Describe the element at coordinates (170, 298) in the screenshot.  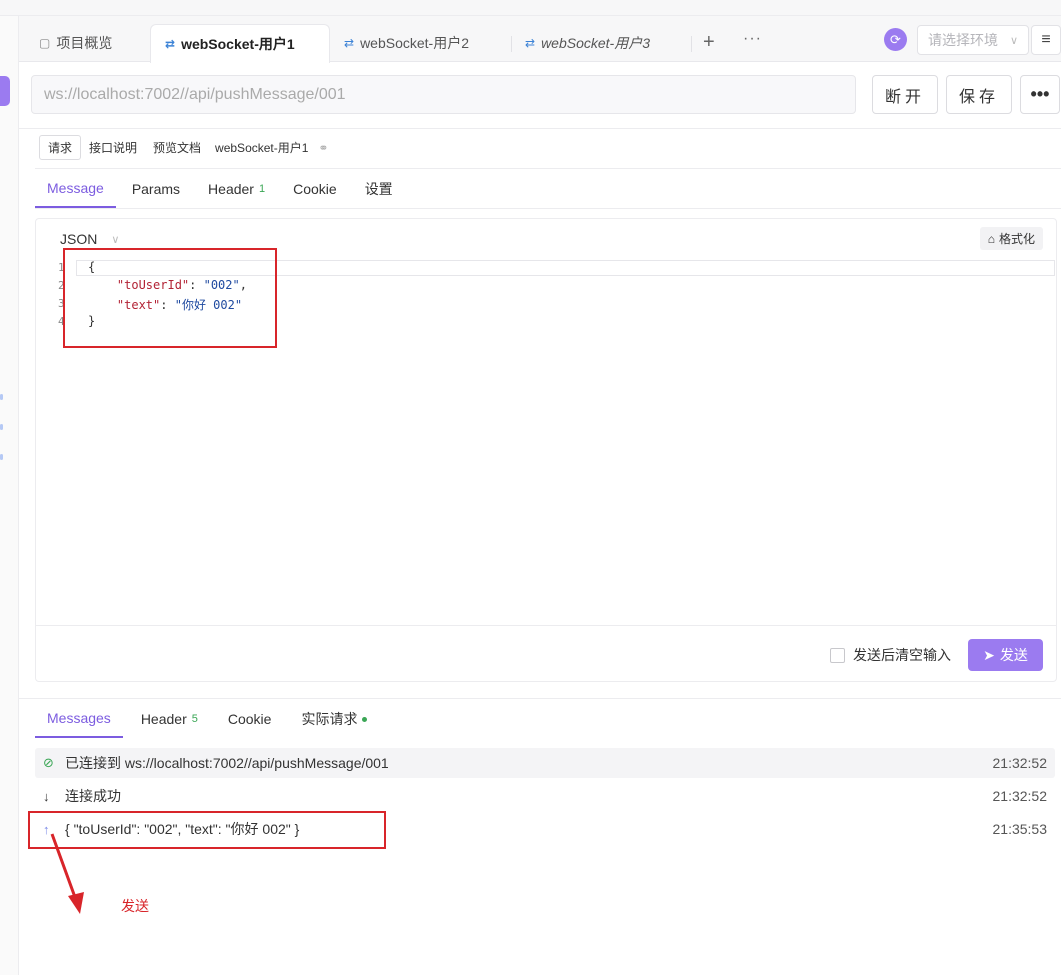
I see `annotation-box` at that location.